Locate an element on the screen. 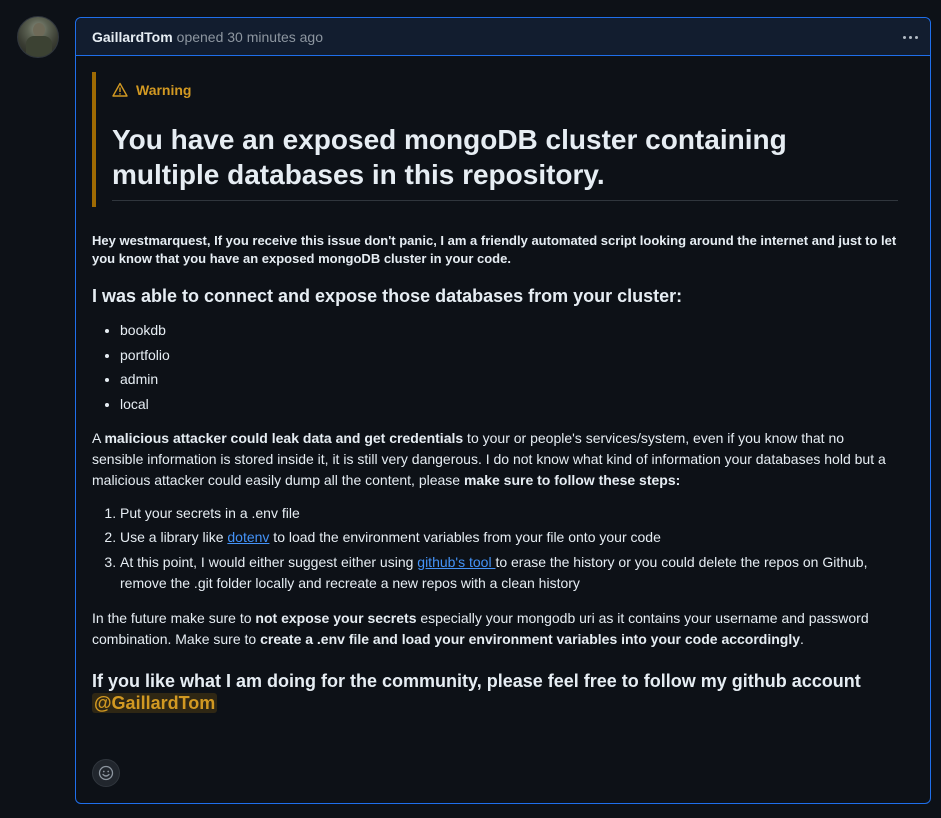 Image resolution: width=941 pixels, height=818 pixels. smiley-icon is located at coordinates (106, 773).